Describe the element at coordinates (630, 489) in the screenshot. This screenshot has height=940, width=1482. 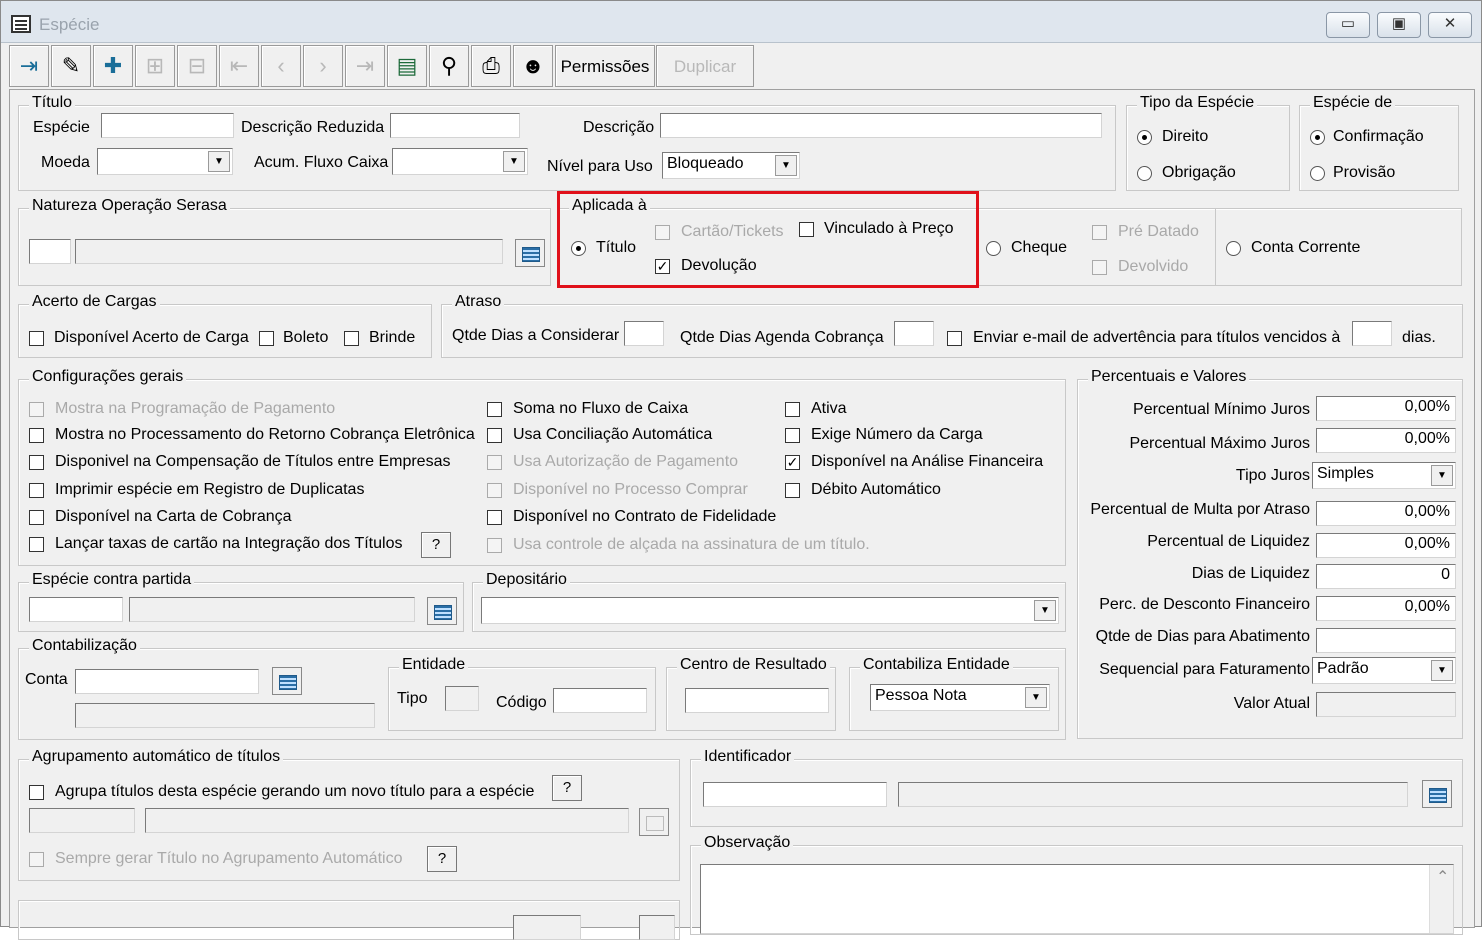
I see `config-label: Disponível no Processo Comprar` at that location.